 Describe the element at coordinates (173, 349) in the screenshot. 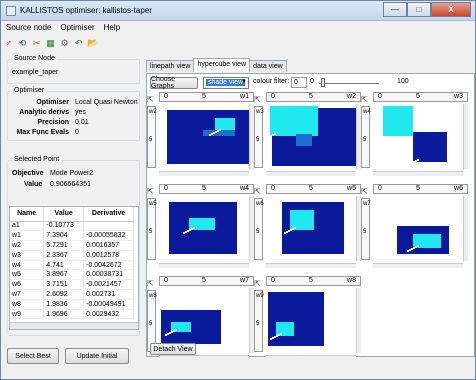

I see `detach-view-button: Detach View` at that location.